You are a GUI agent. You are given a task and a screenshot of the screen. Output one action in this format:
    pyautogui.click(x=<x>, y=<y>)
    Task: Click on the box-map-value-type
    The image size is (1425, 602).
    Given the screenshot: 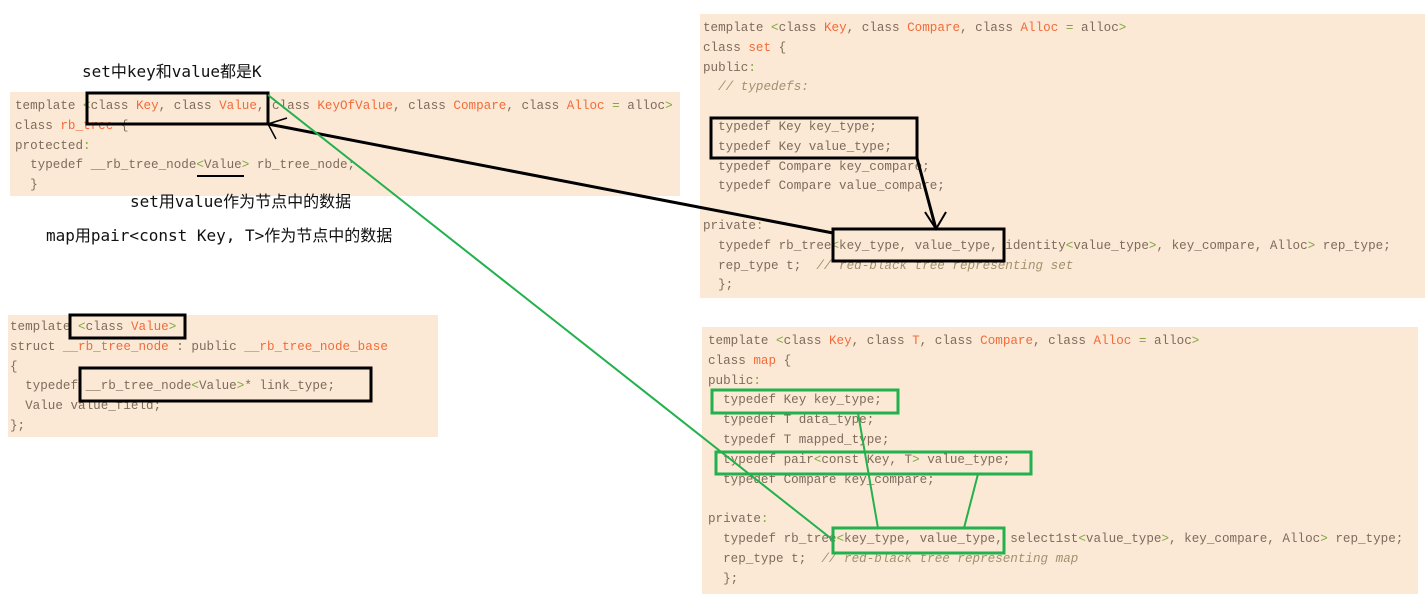 What is the action you would take?
    pyautogui.click(x=873, y=463)
    